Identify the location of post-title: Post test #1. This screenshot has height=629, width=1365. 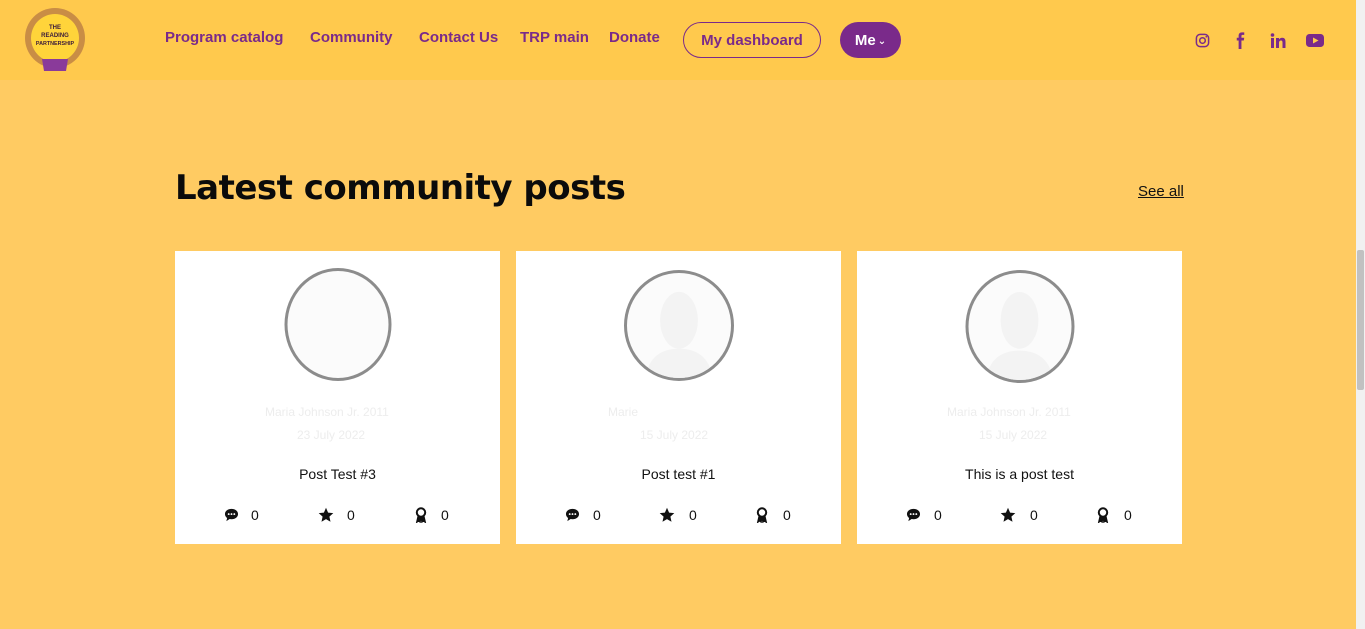
(678, 474).